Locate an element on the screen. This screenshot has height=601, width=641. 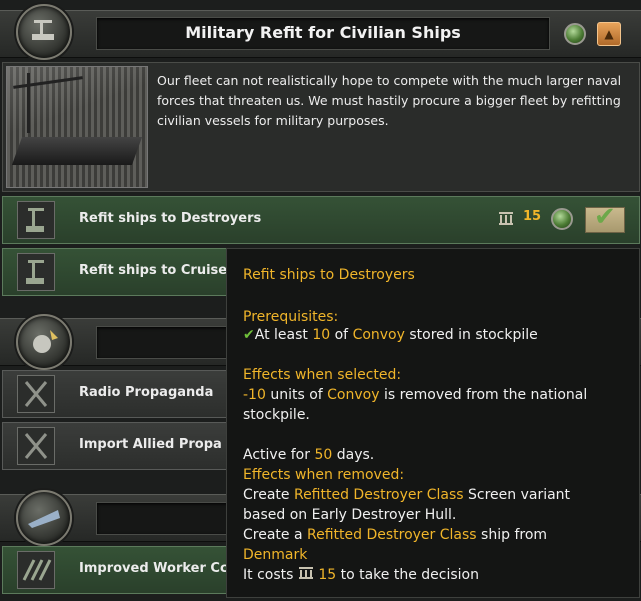
worker-emblem-icon is located at coordinates (44, 518).